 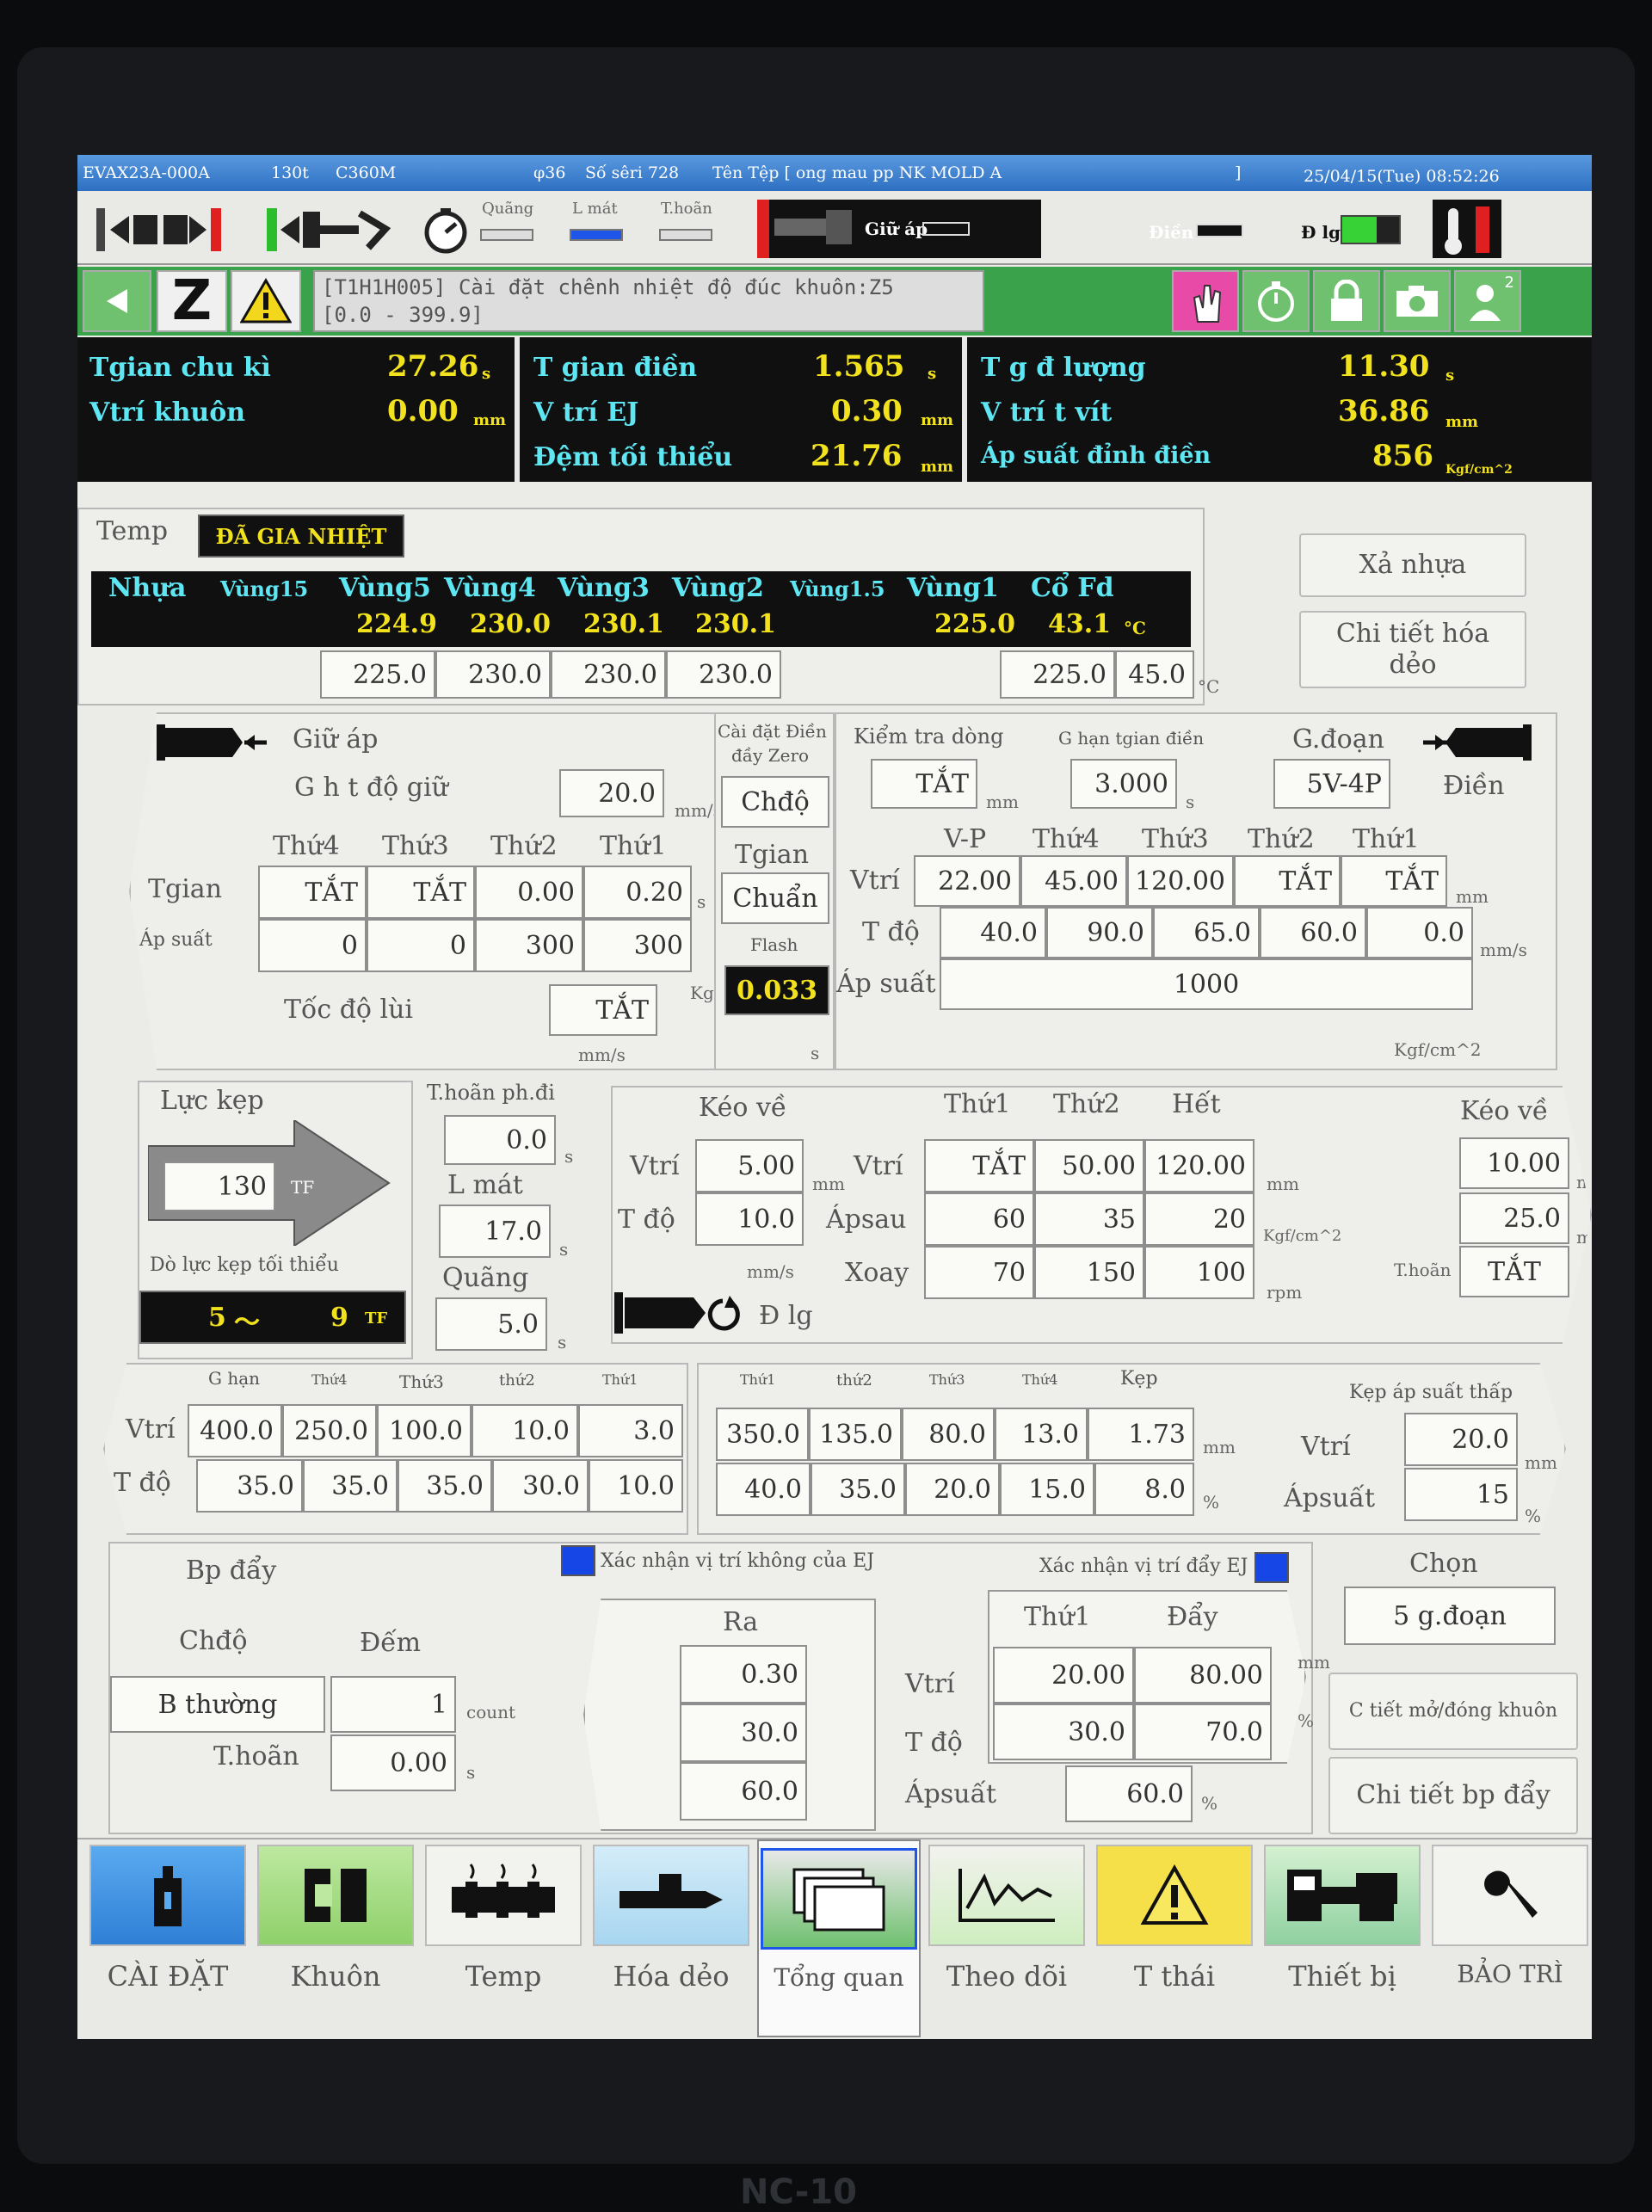 What do you see at coordinates (855, 1434) in the screenshot?
I see `close-position-thu2: 135.0` at bounding box center [855, 1434].